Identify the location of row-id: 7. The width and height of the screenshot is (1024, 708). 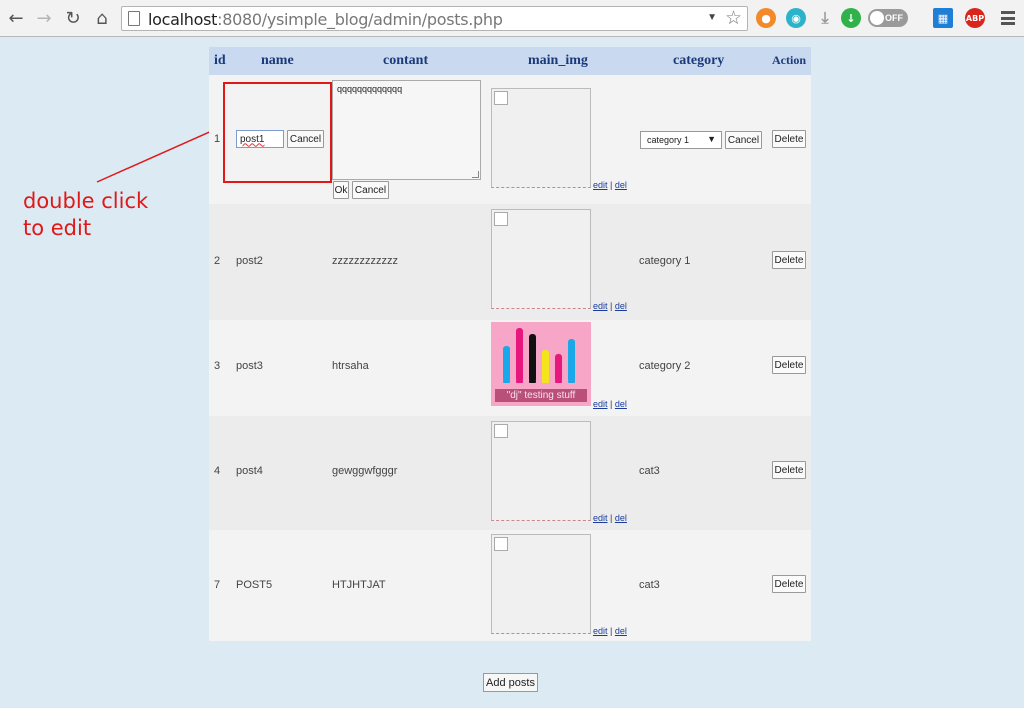
(217, 585).